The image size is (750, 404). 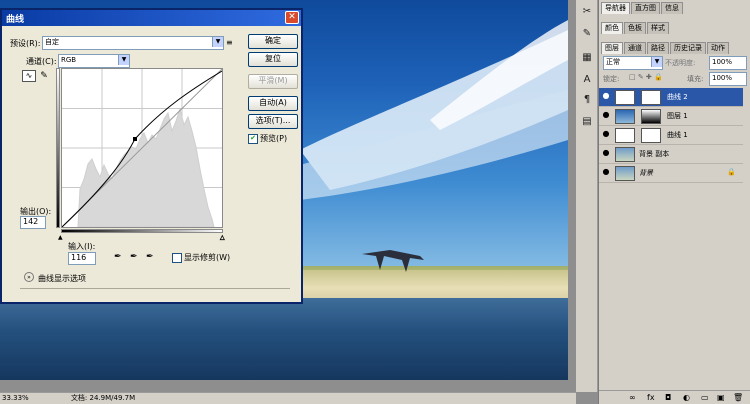 What do you see at coordinates (632, 397) in the screenshot?
I see `link-layers-icon: ∞` at bounding box center [632, 397].